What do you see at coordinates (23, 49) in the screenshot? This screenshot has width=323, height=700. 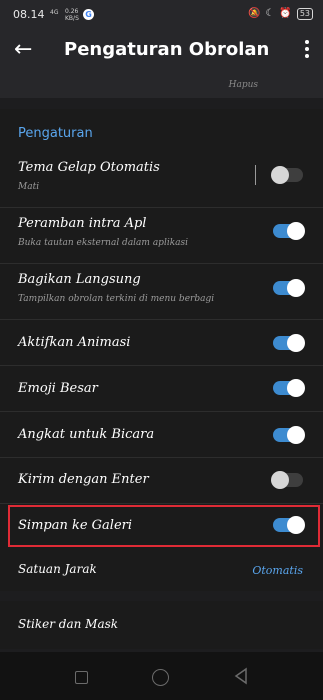 I see `arrow-left-icon: ←` at bounding box center [23, 49].